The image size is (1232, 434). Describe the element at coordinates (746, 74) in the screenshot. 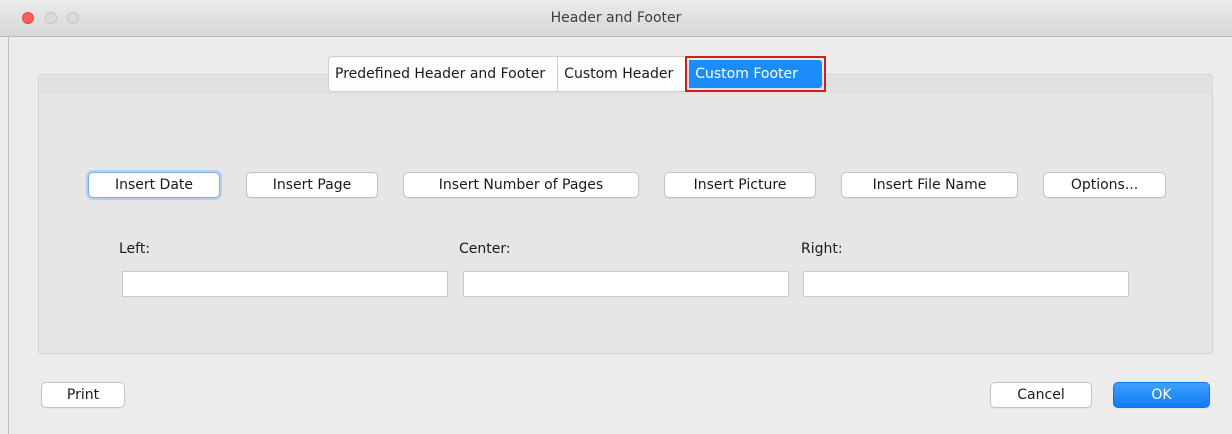

I see `tab-label: Custom Footer` at that location.